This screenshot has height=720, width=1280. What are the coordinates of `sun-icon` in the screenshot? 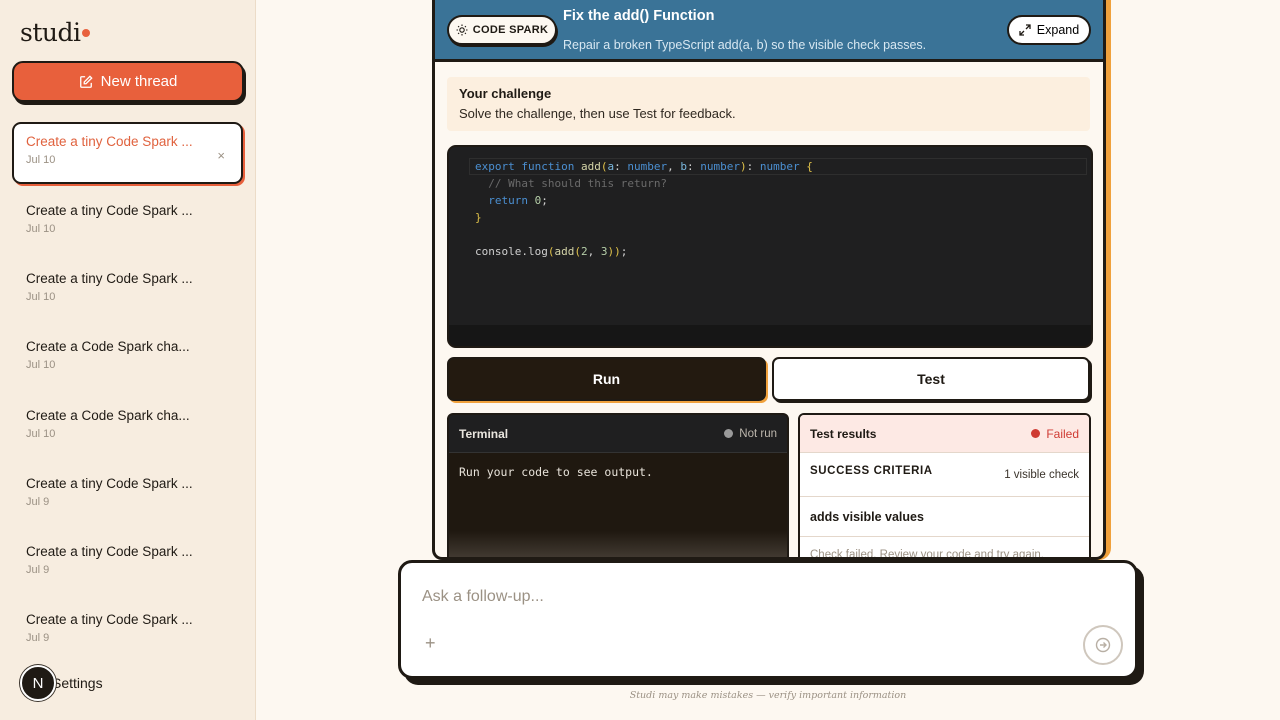 It's located at (462, 30).